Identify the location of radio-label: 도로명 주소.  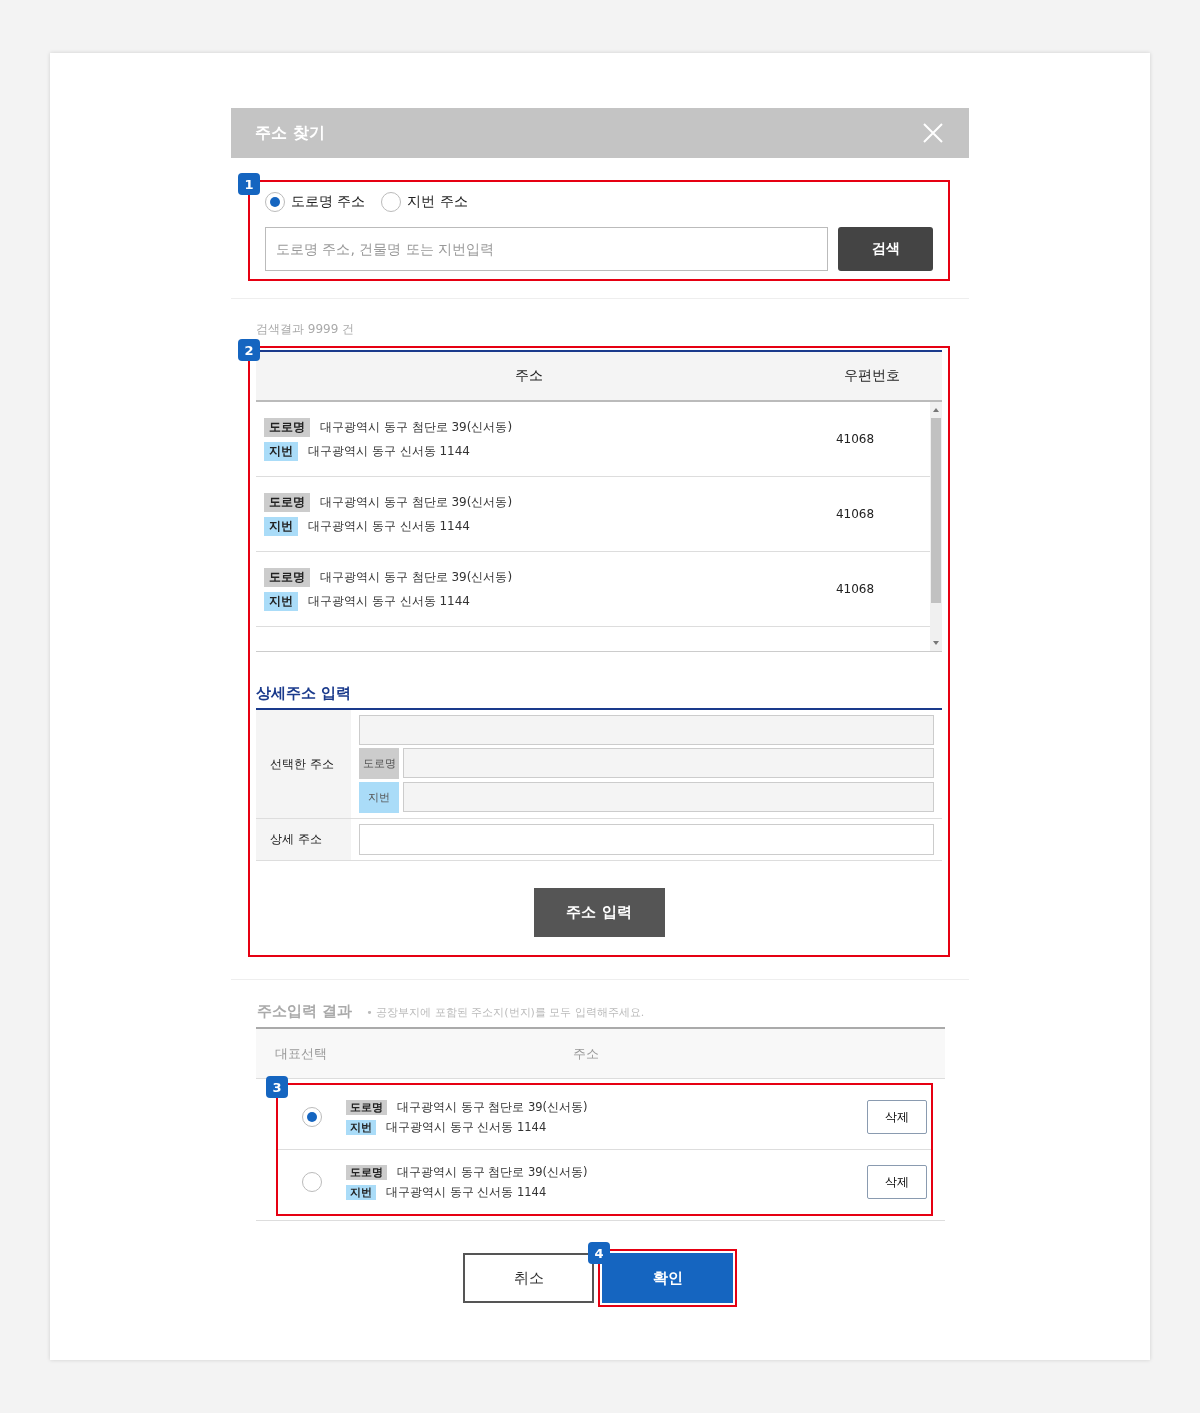
(328, 202).